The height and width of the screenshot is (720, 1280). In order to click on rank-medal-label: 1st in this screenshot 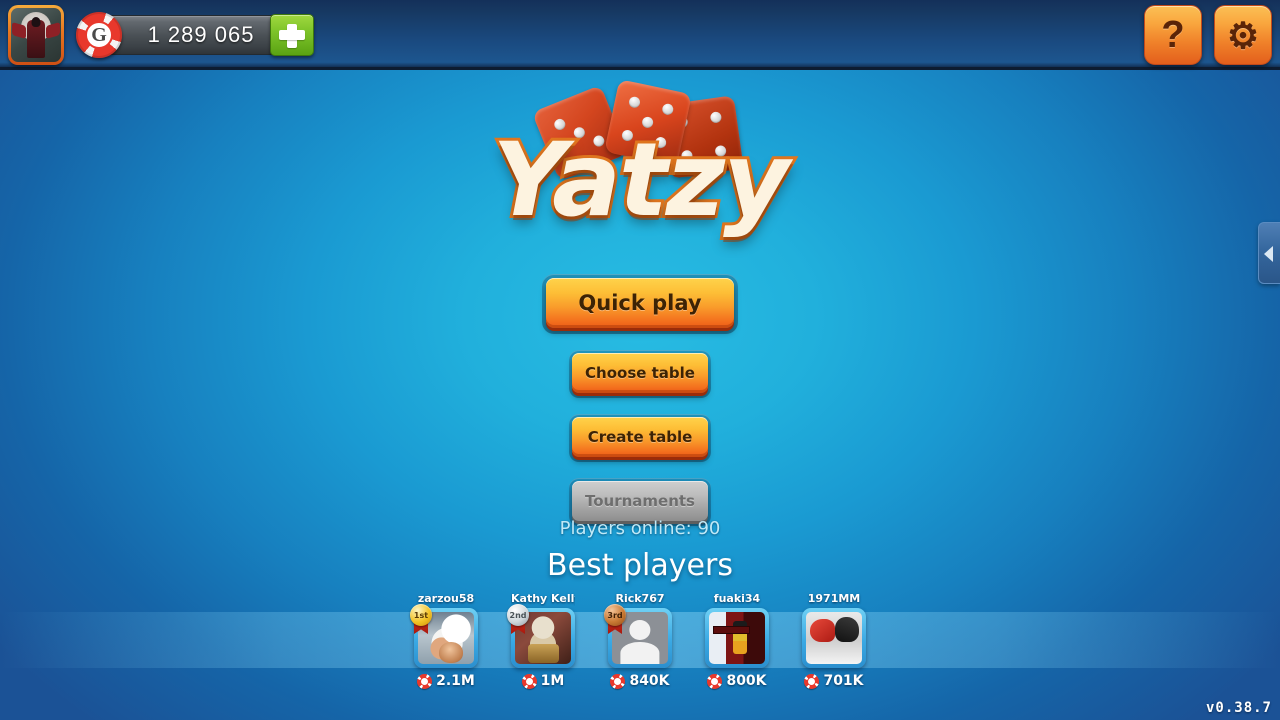, I will do `click(421, 615)`.